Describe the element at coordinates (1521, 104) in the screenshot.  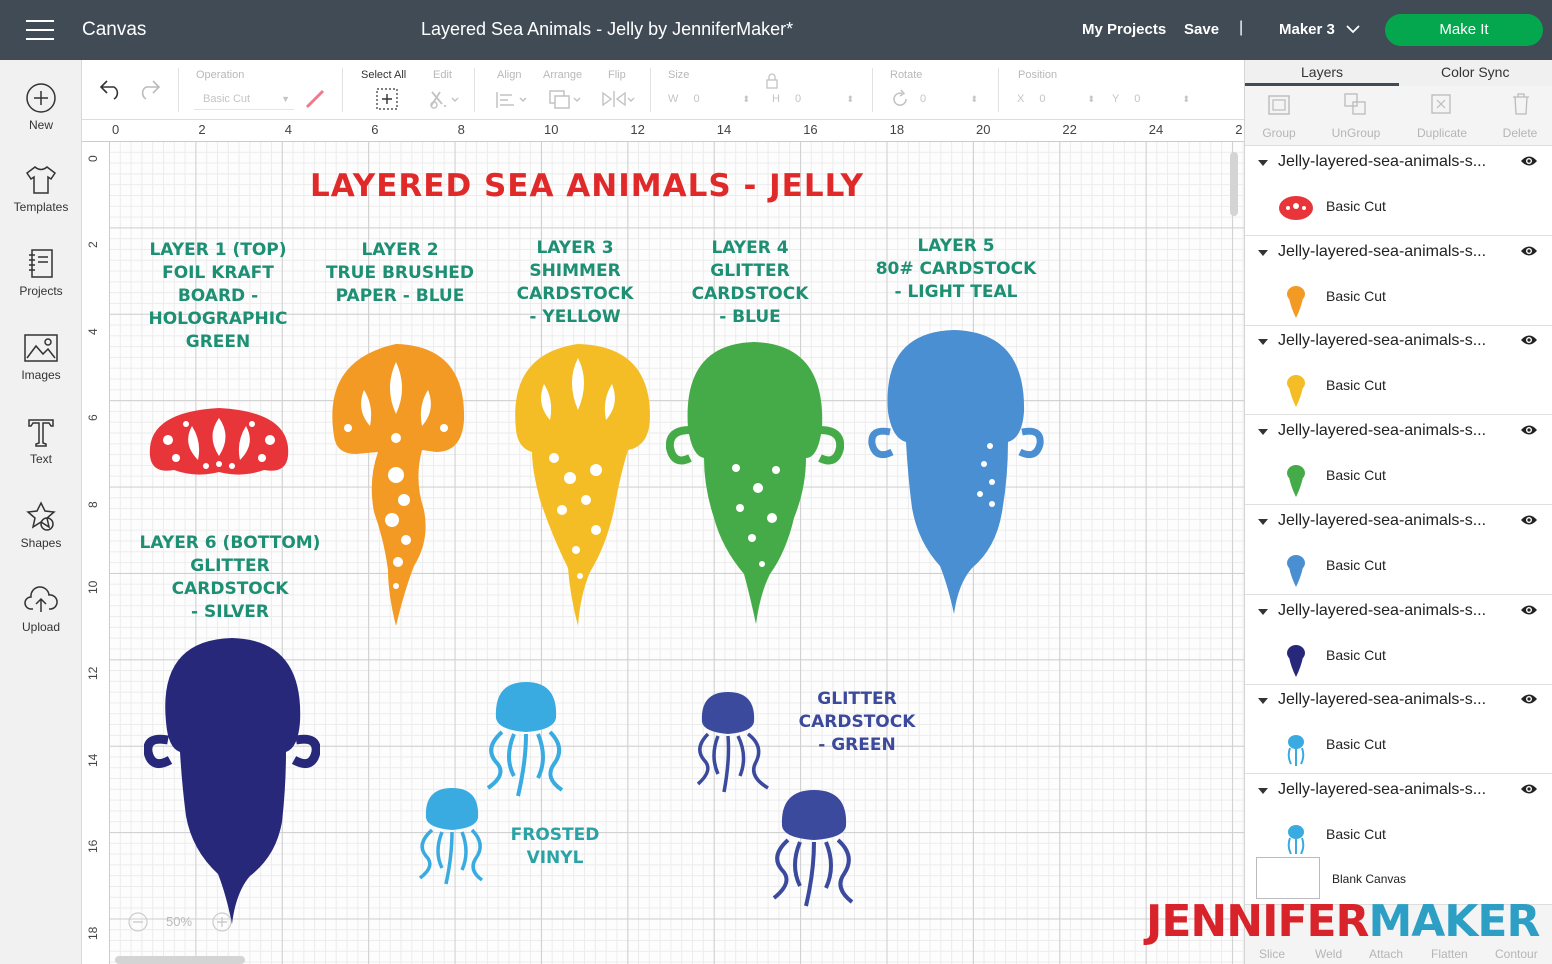
I see `trash-icon` at that location.